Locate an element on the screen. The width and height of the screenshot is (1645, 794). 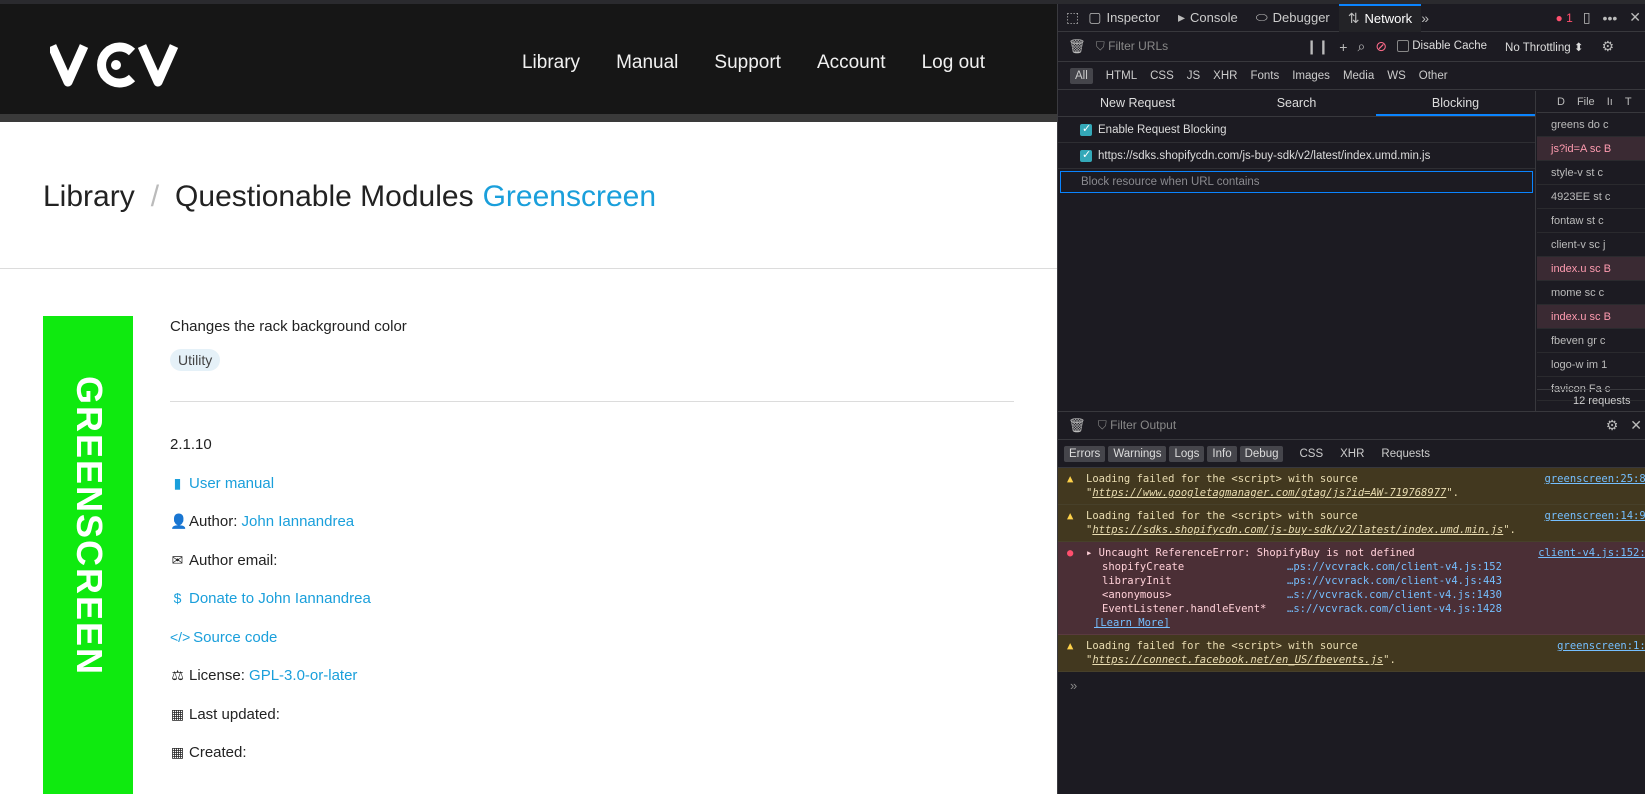
filter-css: CSS is located at coordinates (1311, 454).